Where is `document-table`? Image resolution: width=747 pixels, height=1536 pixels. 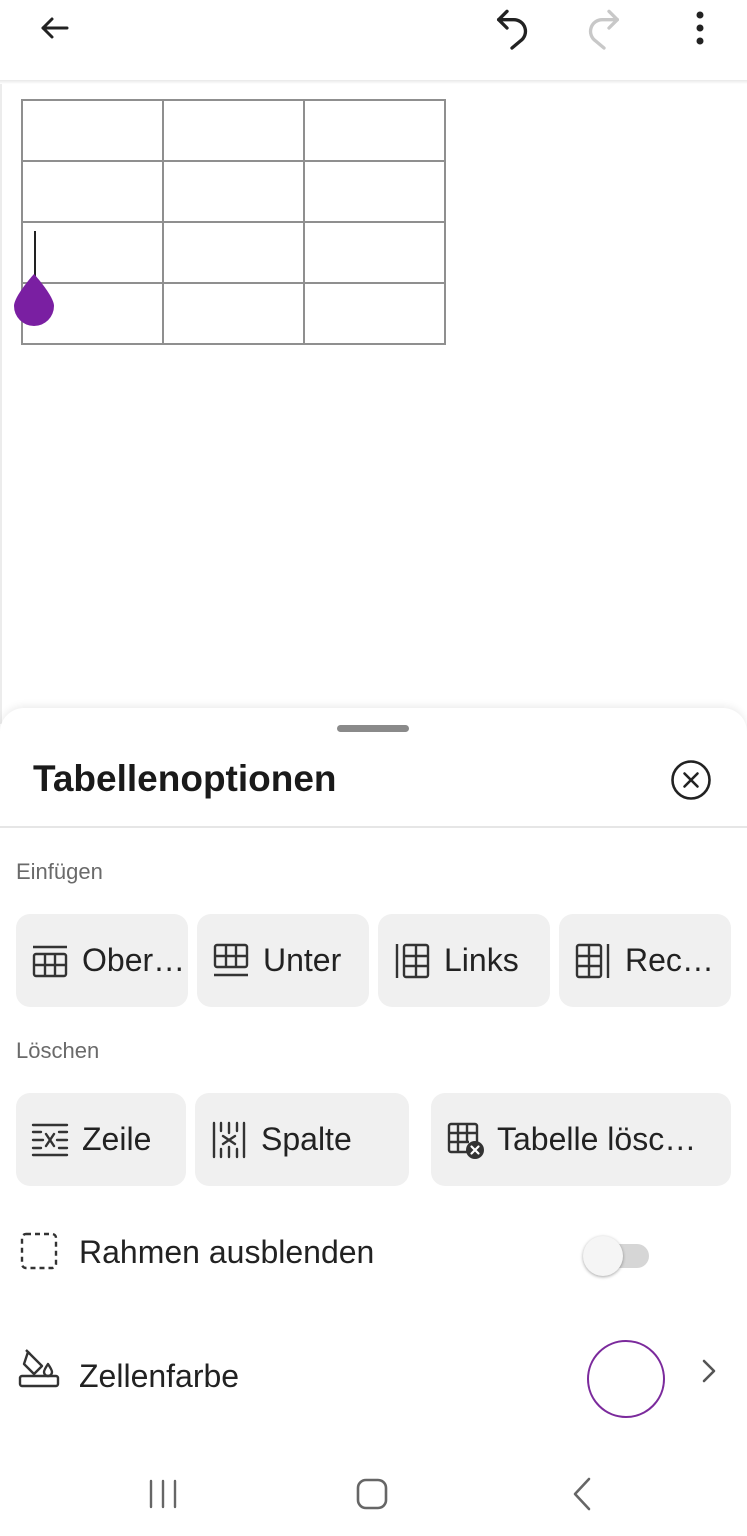
document-table is located at coordinates (233, 222).